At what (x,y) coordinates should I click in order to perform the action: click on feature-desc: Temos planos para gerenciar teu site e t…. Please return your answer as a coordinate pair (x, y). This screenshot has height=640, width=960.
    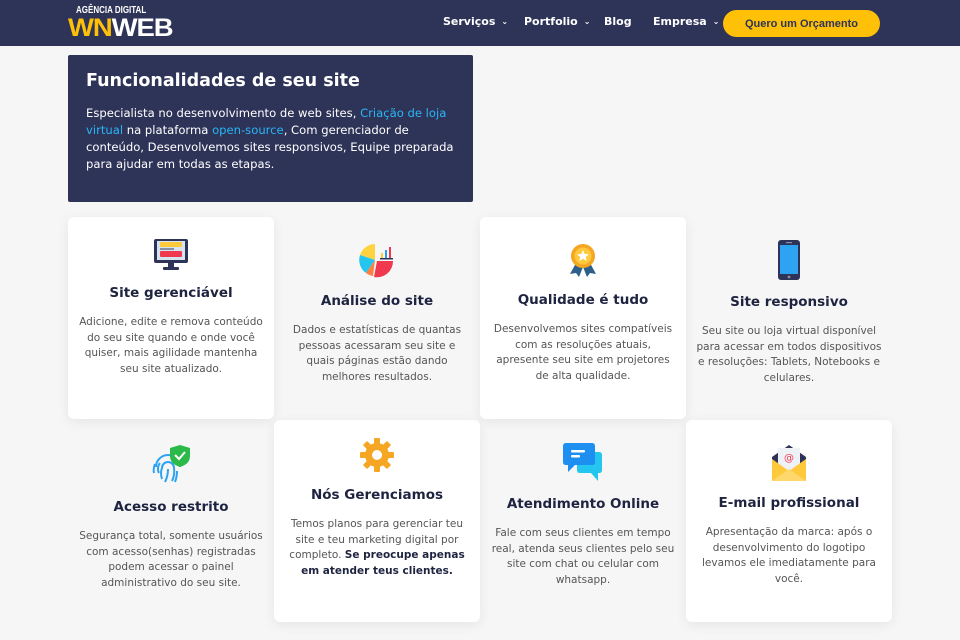
    Looking at the image, I should click on (377, 547).